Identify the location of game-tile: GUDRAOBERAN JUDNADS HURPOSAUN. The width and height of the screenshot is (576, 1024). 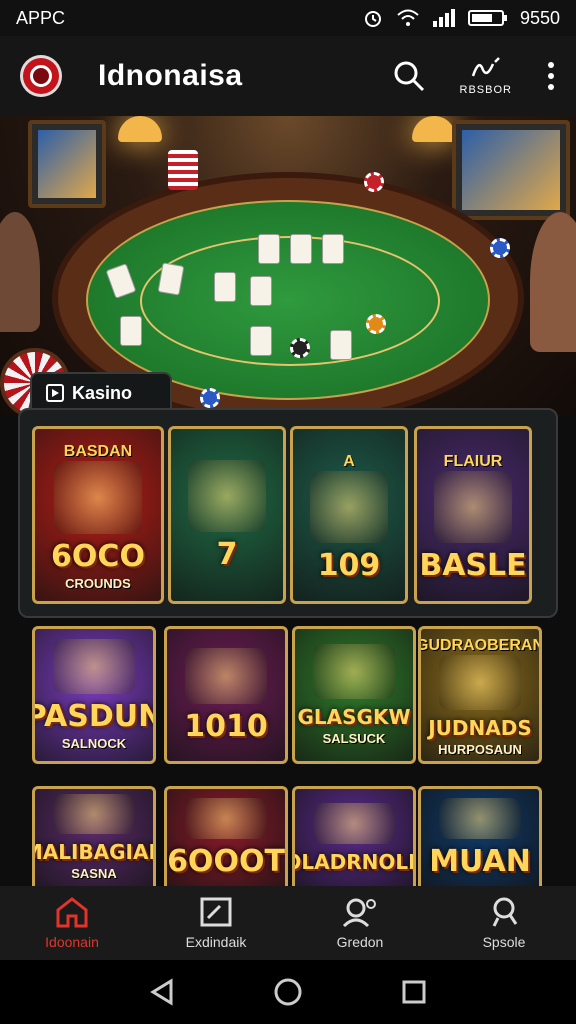
(480, 695).